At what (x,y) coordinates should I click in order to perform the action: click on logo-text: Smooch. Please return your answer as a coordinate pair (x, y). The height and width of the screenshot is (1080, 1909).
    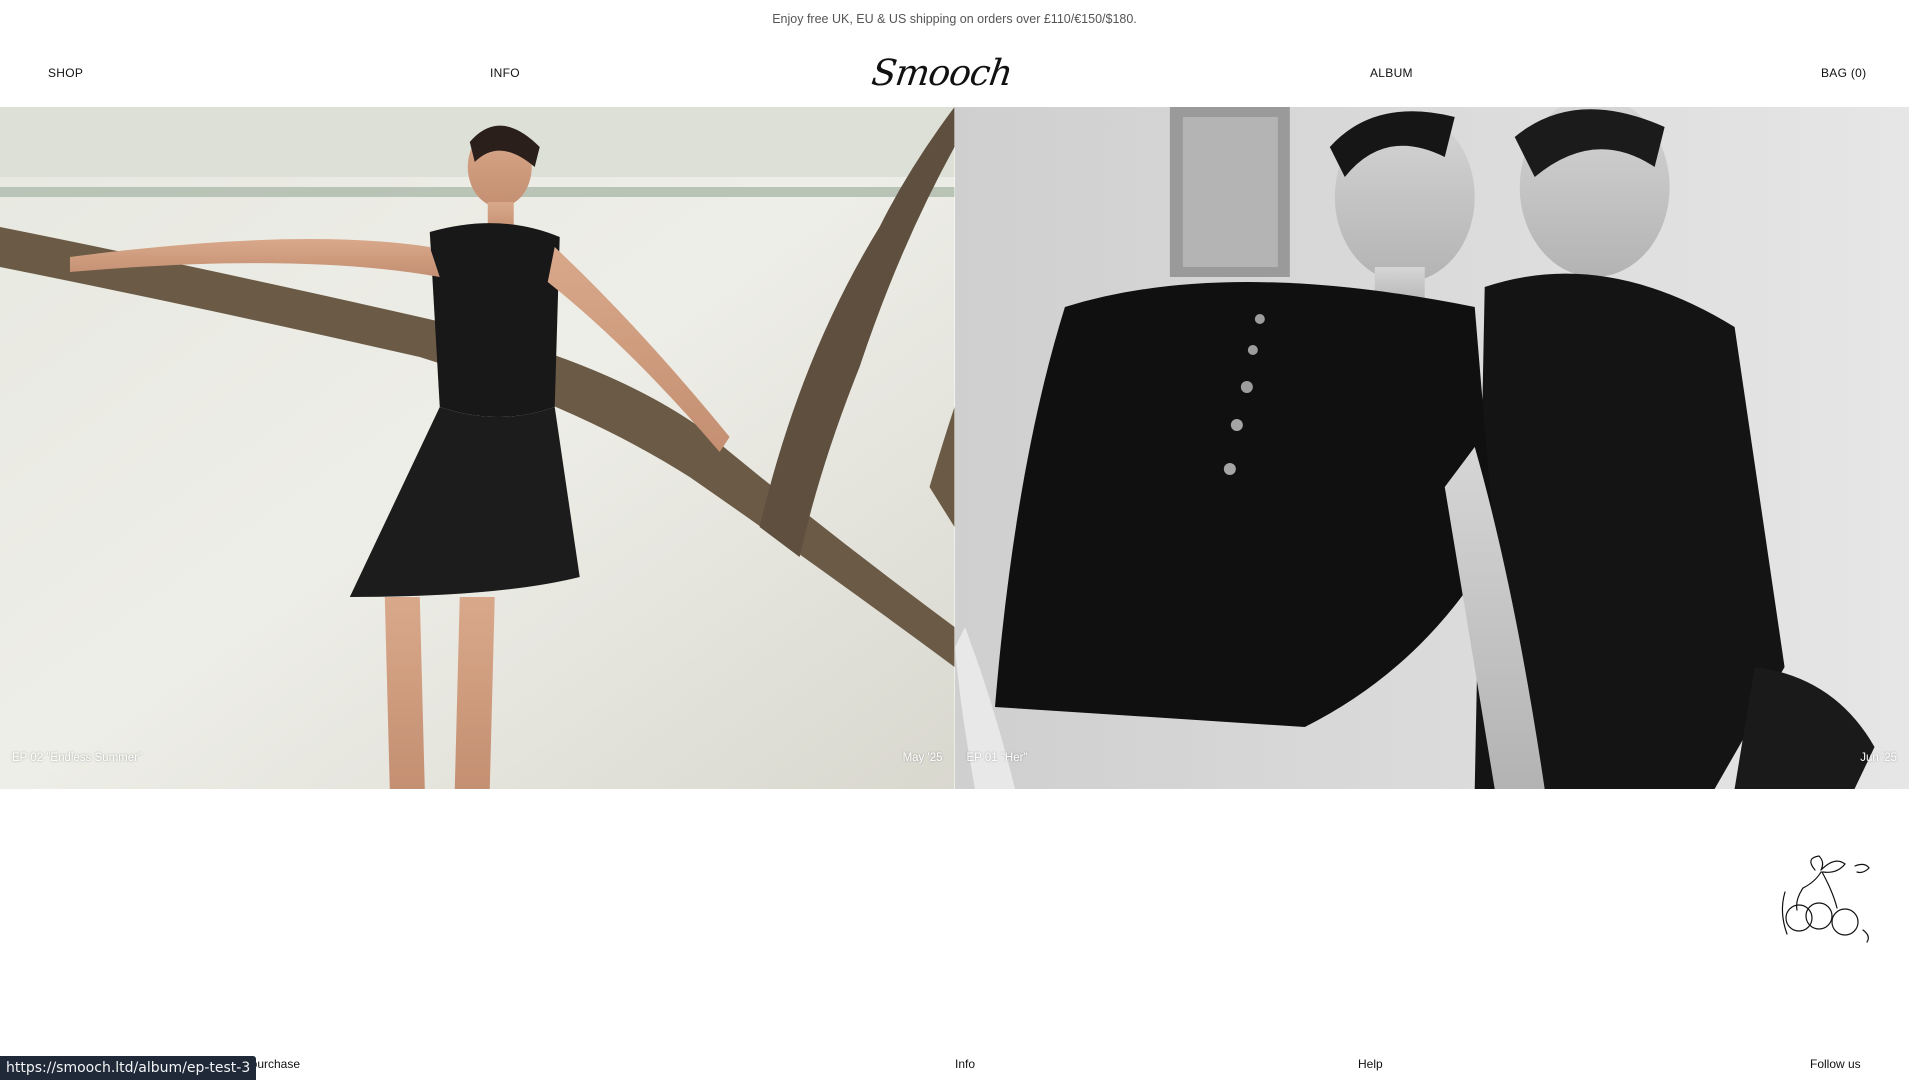
    Looking at the image, I should click on (942, 73).